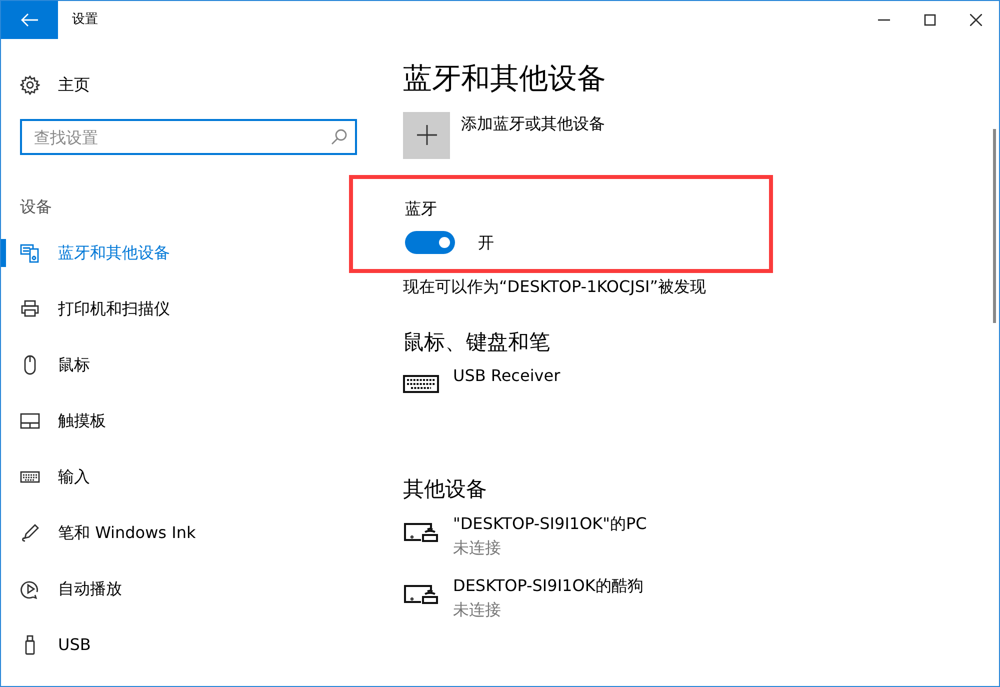  I want to click on scrollbar, so click(994, 226).